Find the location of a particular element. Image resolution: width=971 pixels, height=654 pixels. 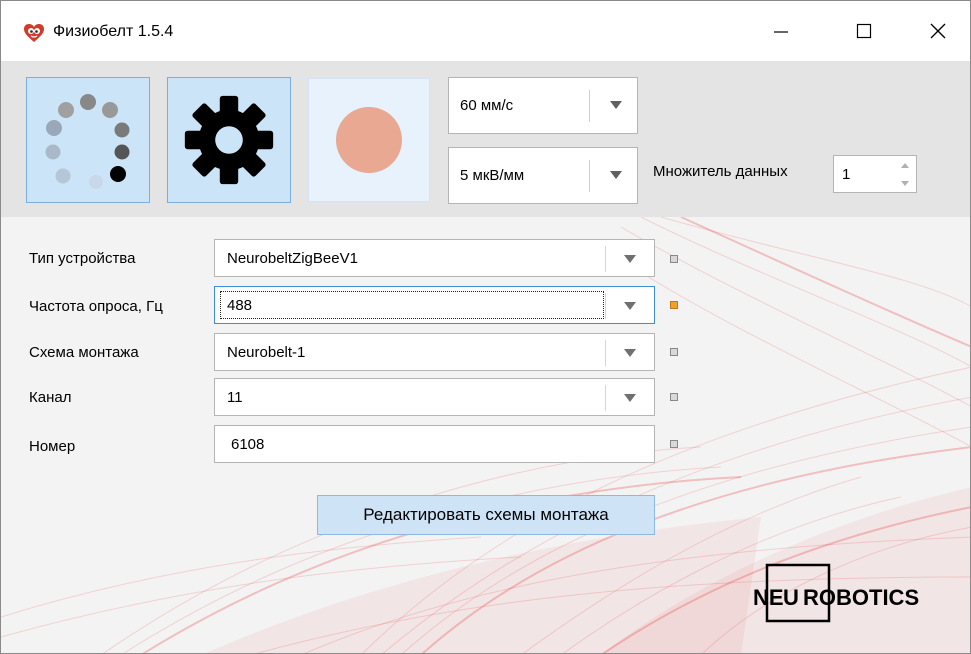

minimize-icon is located at coordinates (781, 32).